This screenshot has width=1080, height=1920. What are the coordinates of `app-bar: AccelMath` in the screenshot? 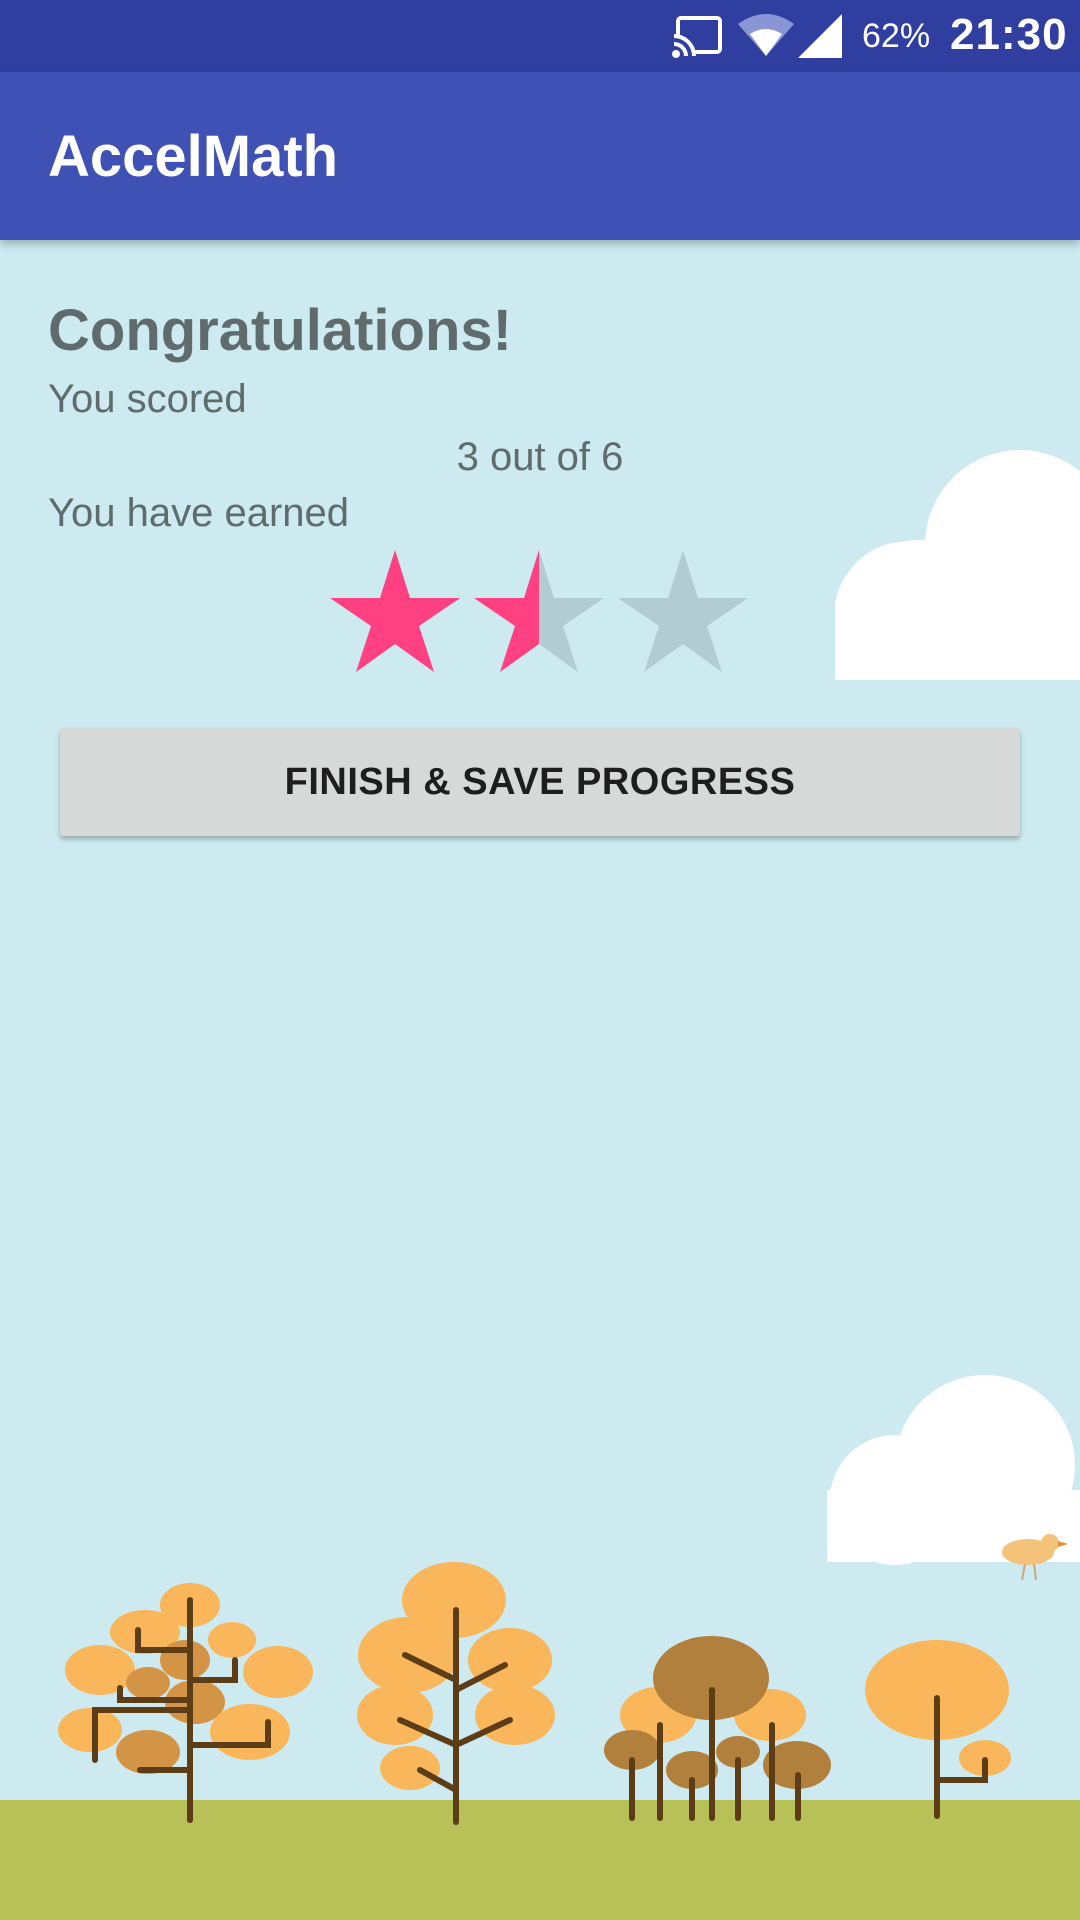 It's located at (540, 156).